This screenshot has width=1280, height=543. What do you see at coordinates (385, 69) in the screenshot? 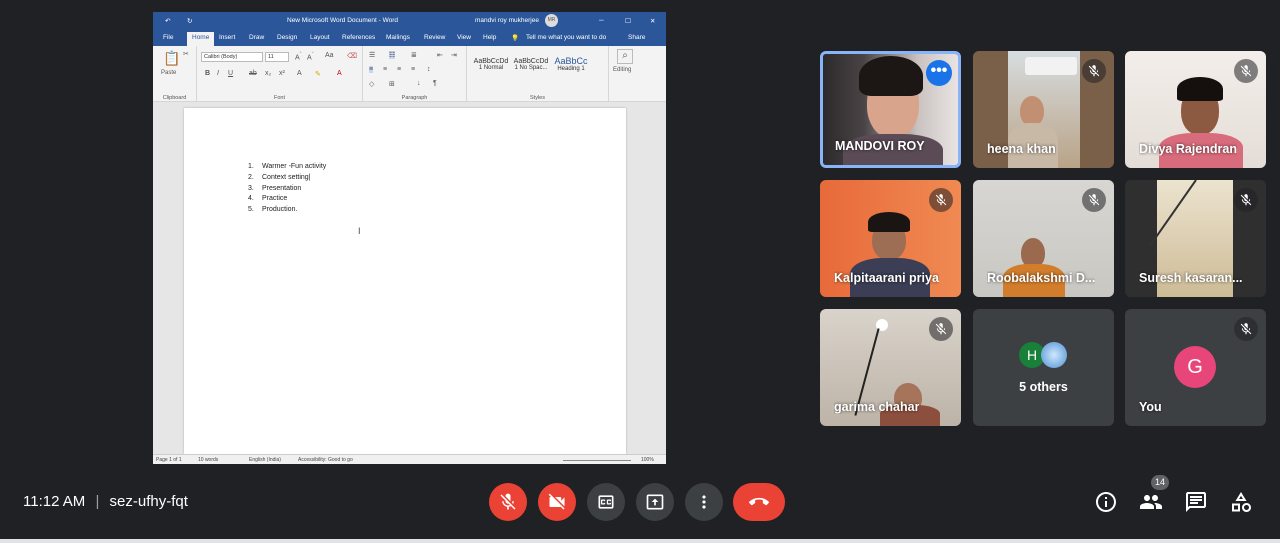
I see `align-center-icon: ≡` at bounding box center [385, 69].